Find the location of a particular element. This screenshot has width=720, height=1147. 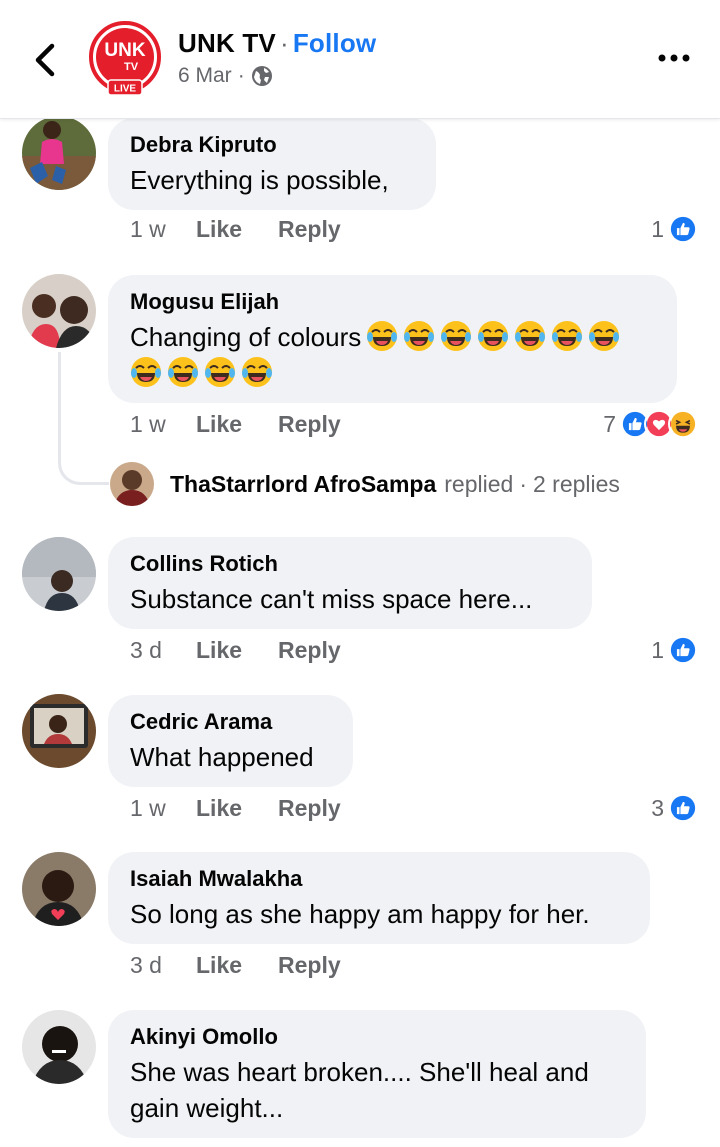

more-options-icon is located at coordinates (674, 58).